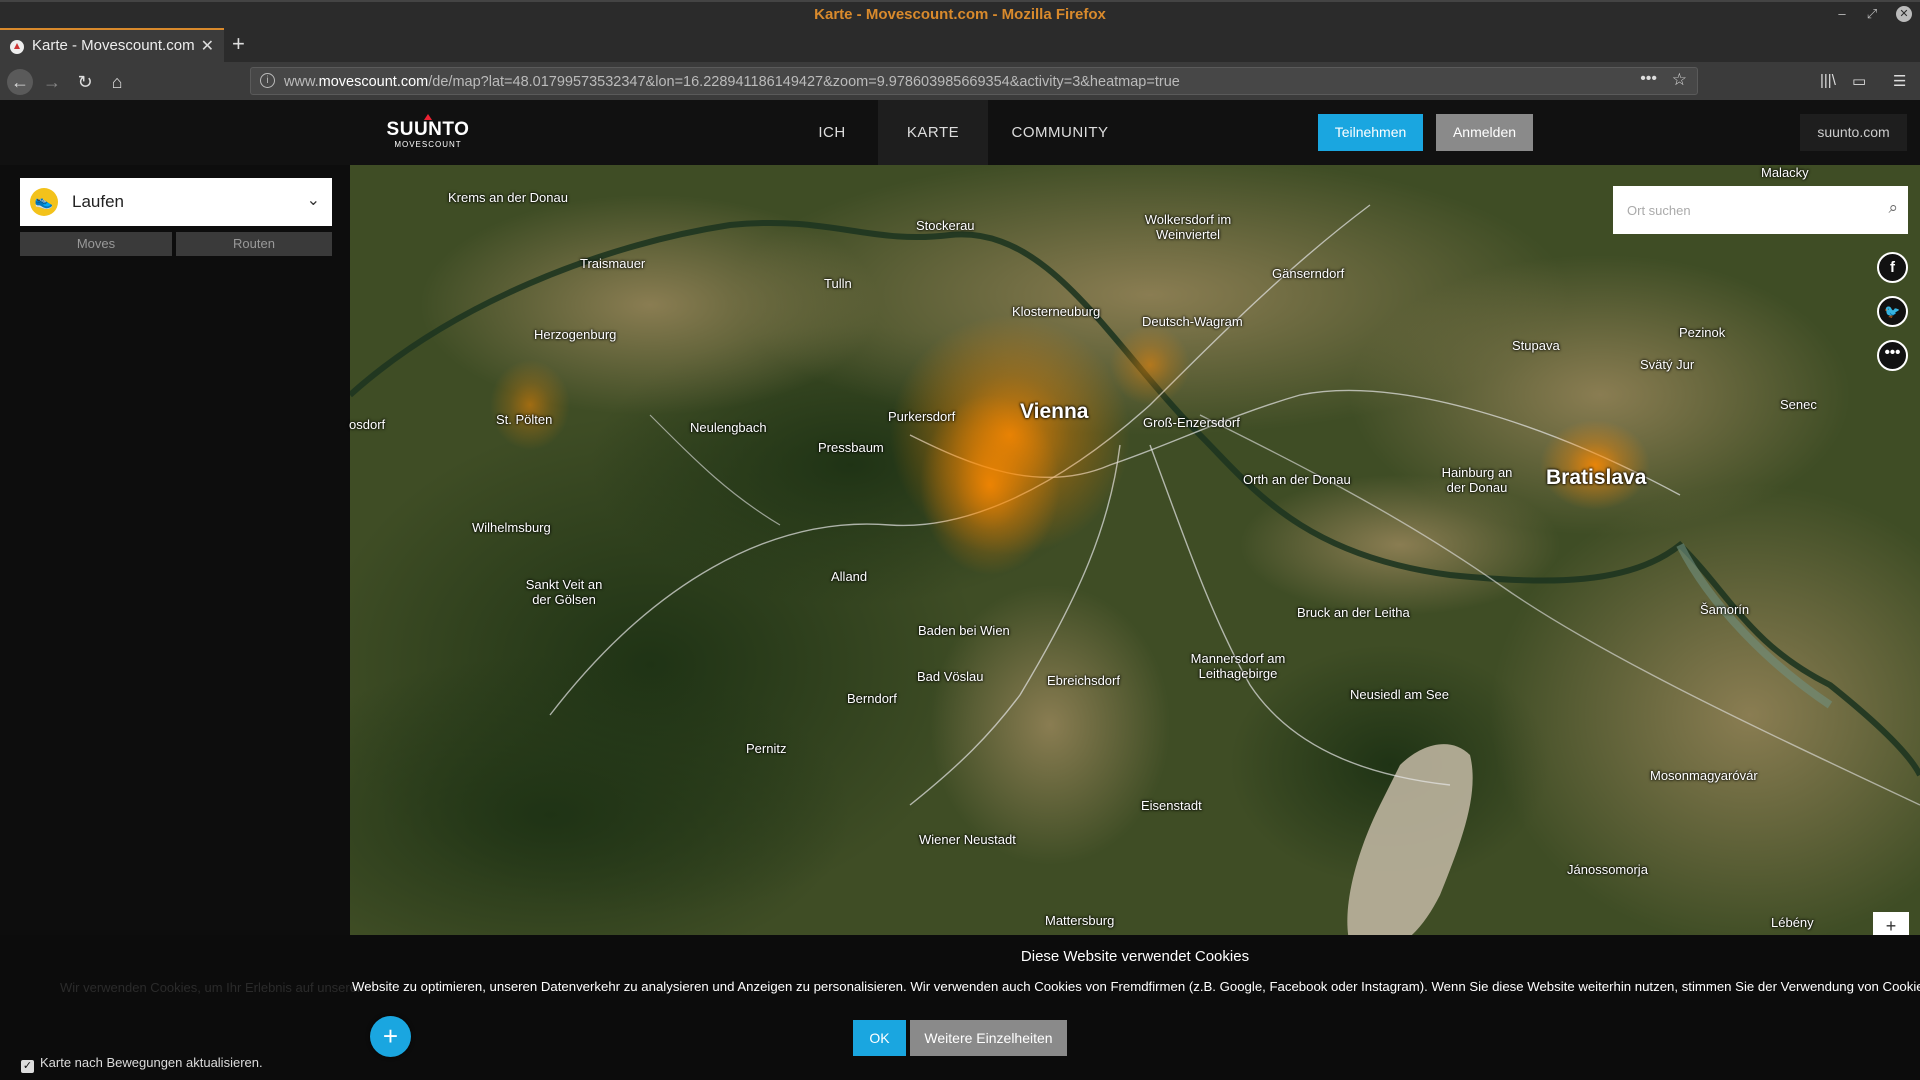  I want to click on map-place-label: Klosterneuburg, so click(1056, 311).